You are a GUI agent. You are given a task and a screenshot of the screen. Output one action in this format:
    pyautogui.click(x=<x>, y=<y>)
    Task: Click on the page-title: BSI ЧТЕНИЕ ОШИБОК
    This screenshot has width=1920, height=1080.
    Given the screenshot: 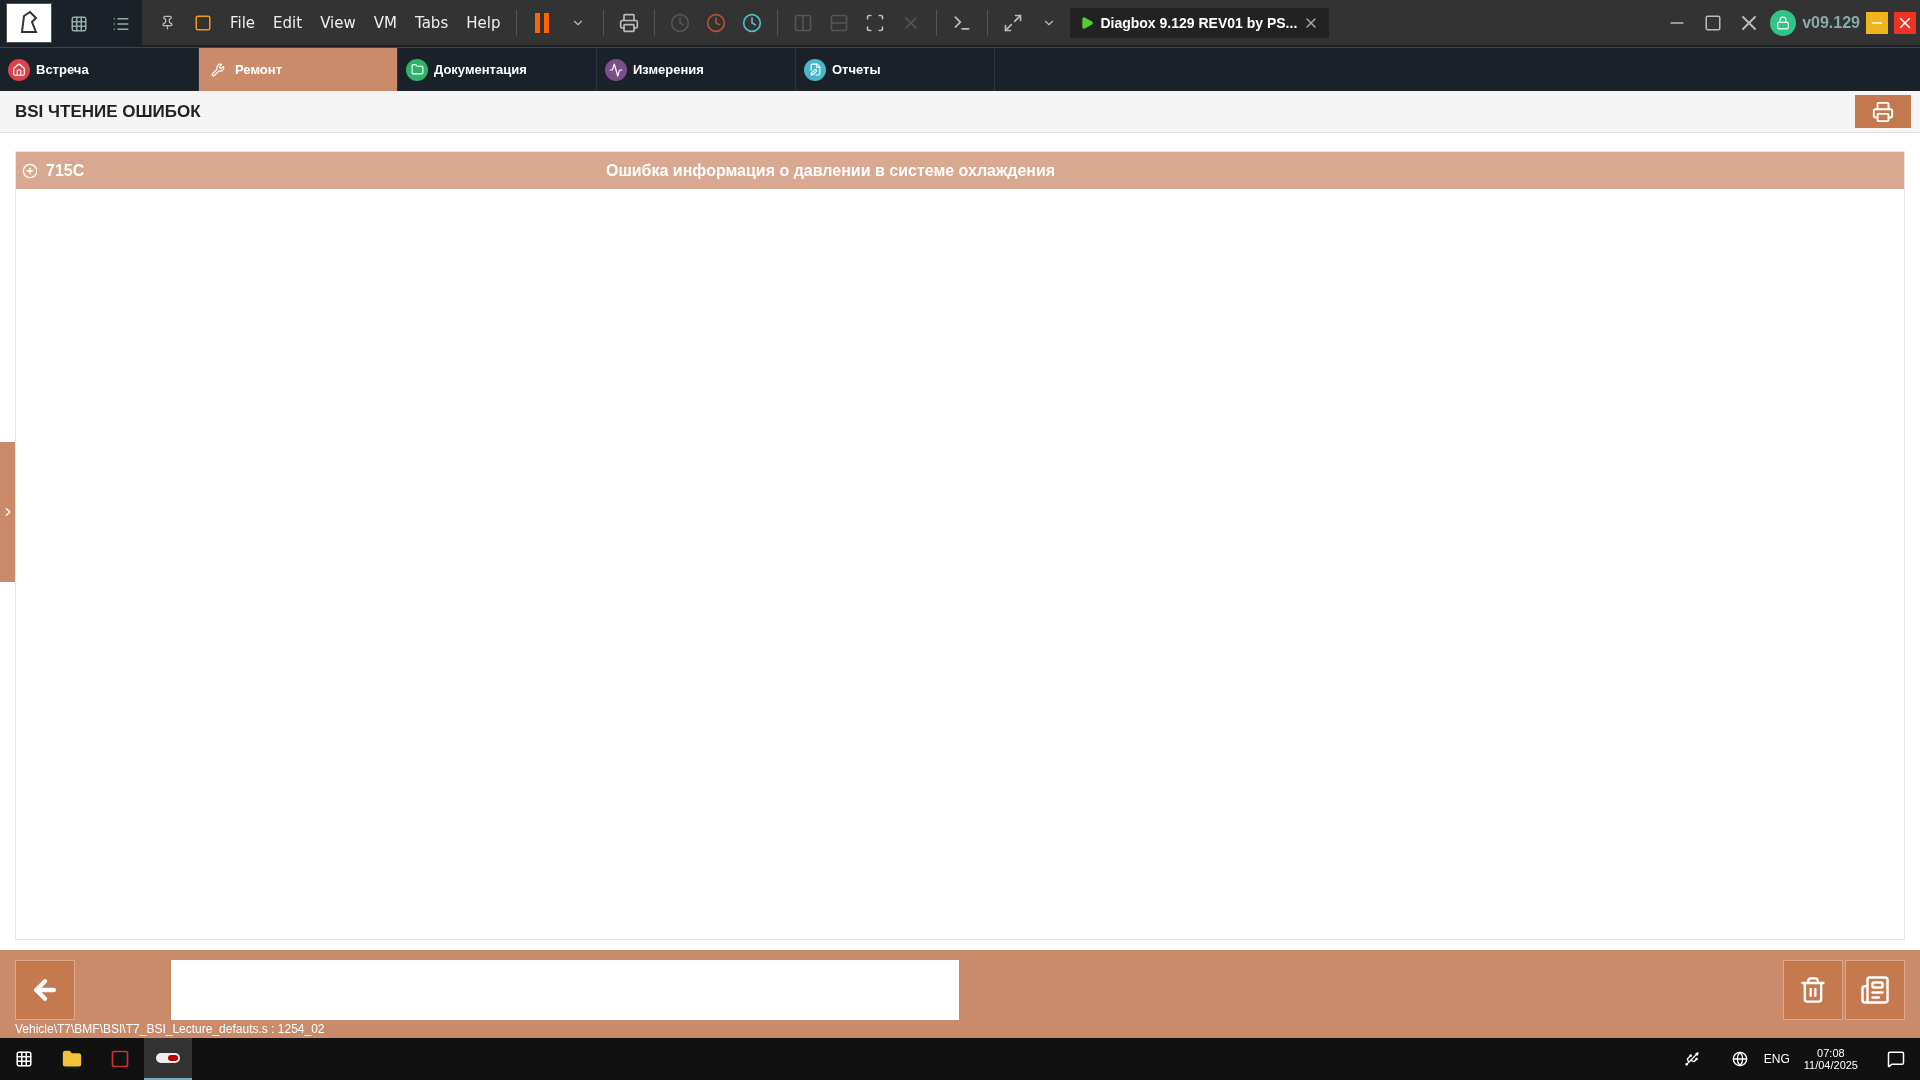 What is the action you would take?
    pyautogui.click(x=108, y=111)
    